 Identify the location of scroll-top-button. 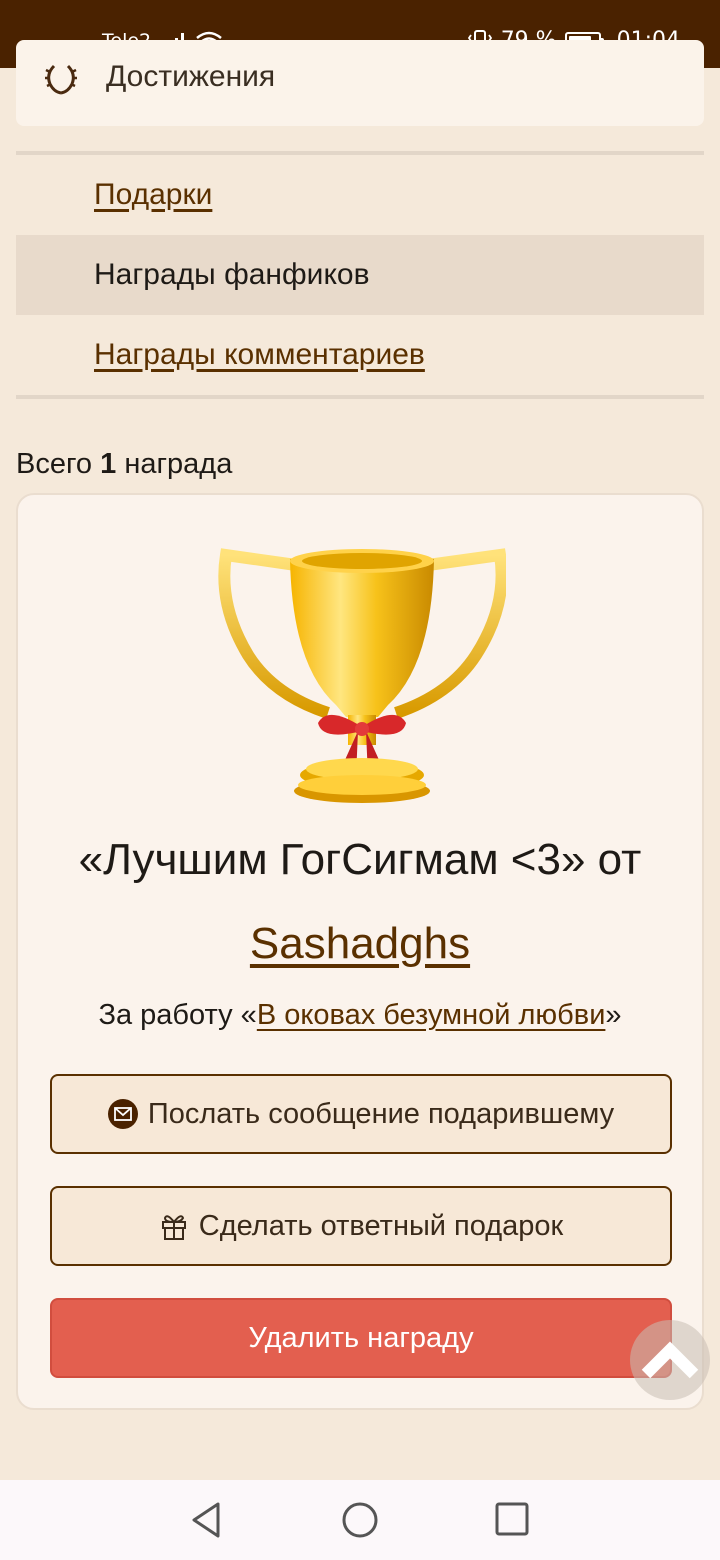
(670, 1360).